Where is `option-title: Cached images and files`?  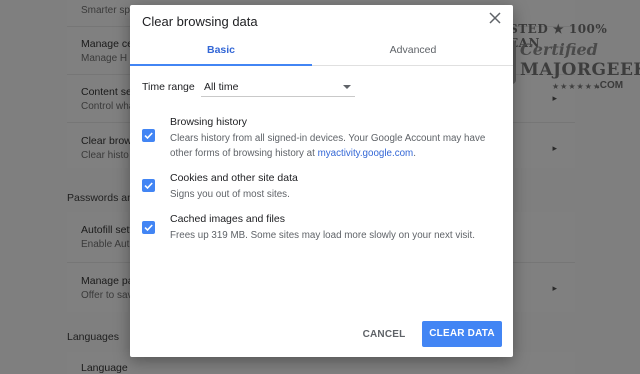 option-title: Cached images and files is located at coordinates (227, 219).